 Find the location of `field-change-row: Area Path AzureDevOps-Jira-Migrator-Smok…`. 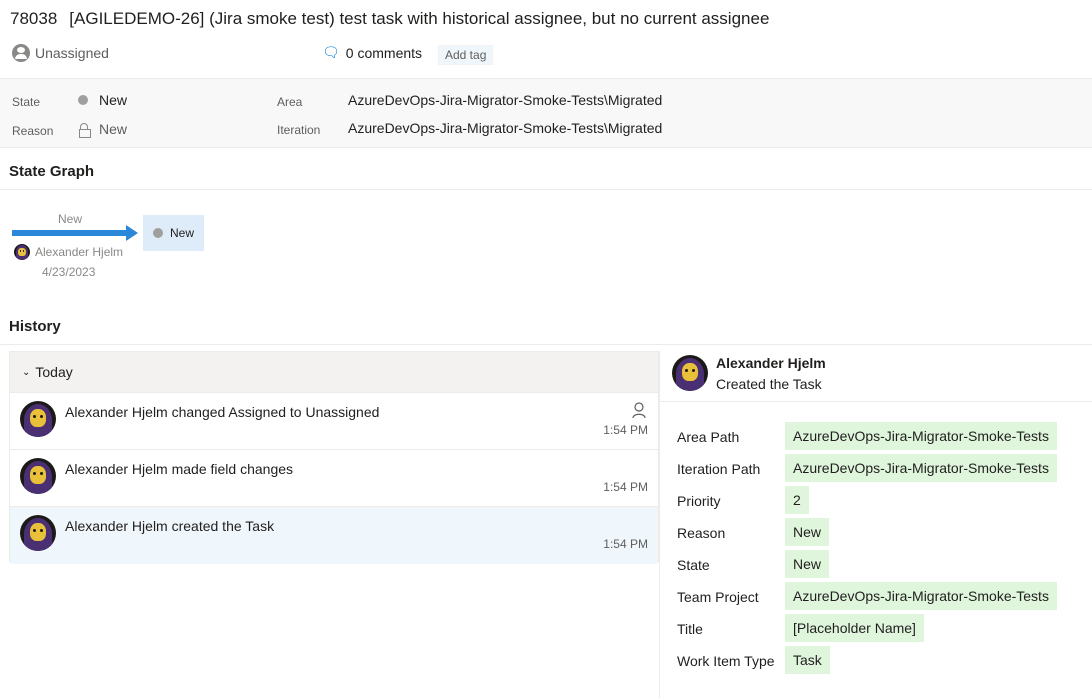

field-change-row: Area Path AzureDevOps-Jira-Migrator-Smok… is located at coordinates (882, 438).